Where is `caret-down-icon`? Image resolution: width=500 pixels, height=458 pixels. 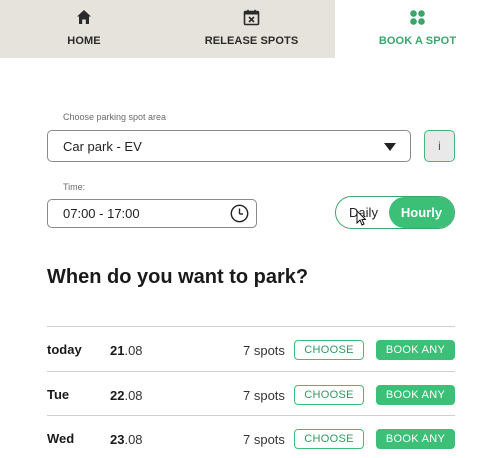
caret-down-icon is located at coordinates (390, 147).